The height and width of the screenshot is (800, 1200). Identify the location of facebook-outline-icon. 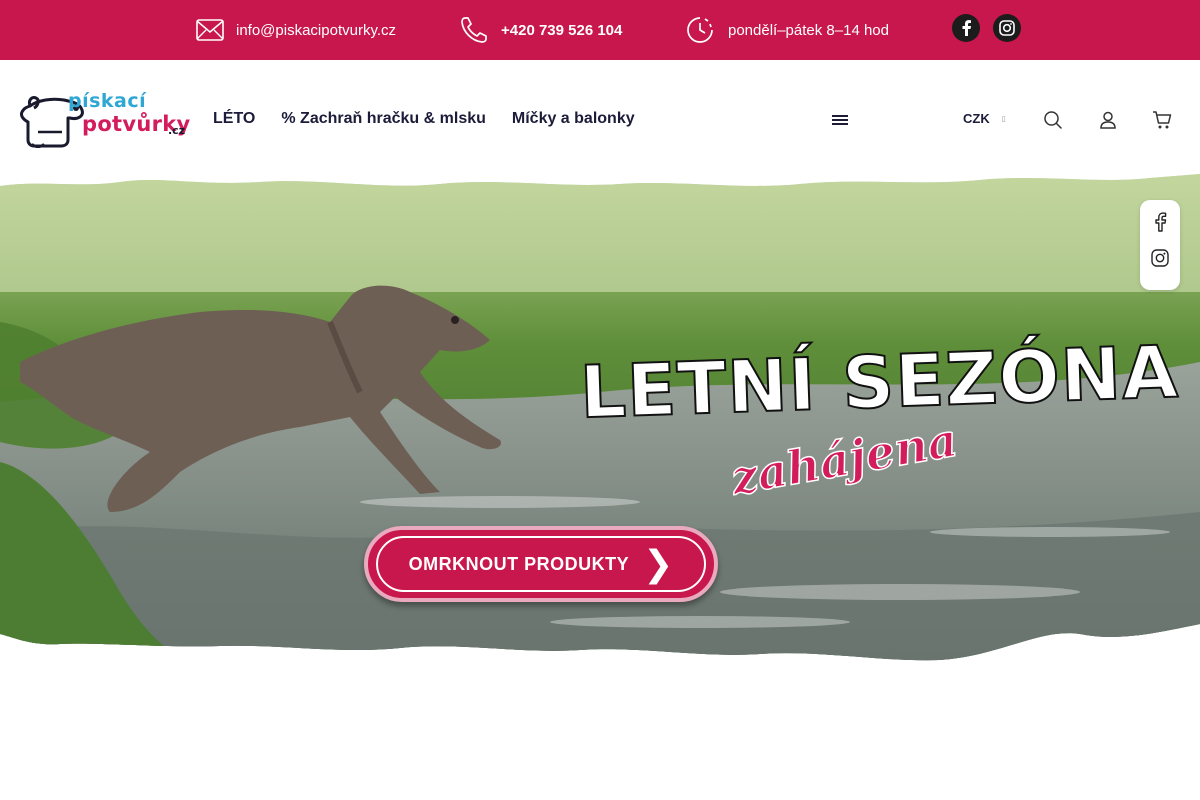
(1160, 224).